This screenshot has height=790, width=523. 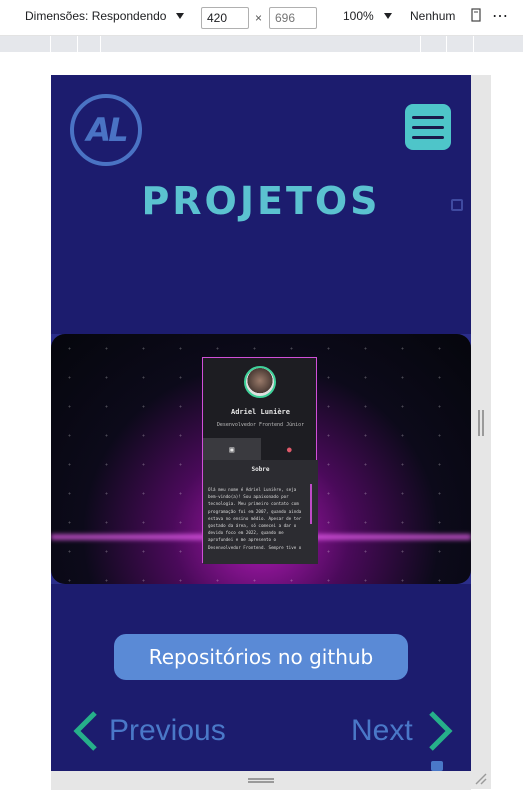 I want to click on media-query-ruler, so click(x=261, y=44).